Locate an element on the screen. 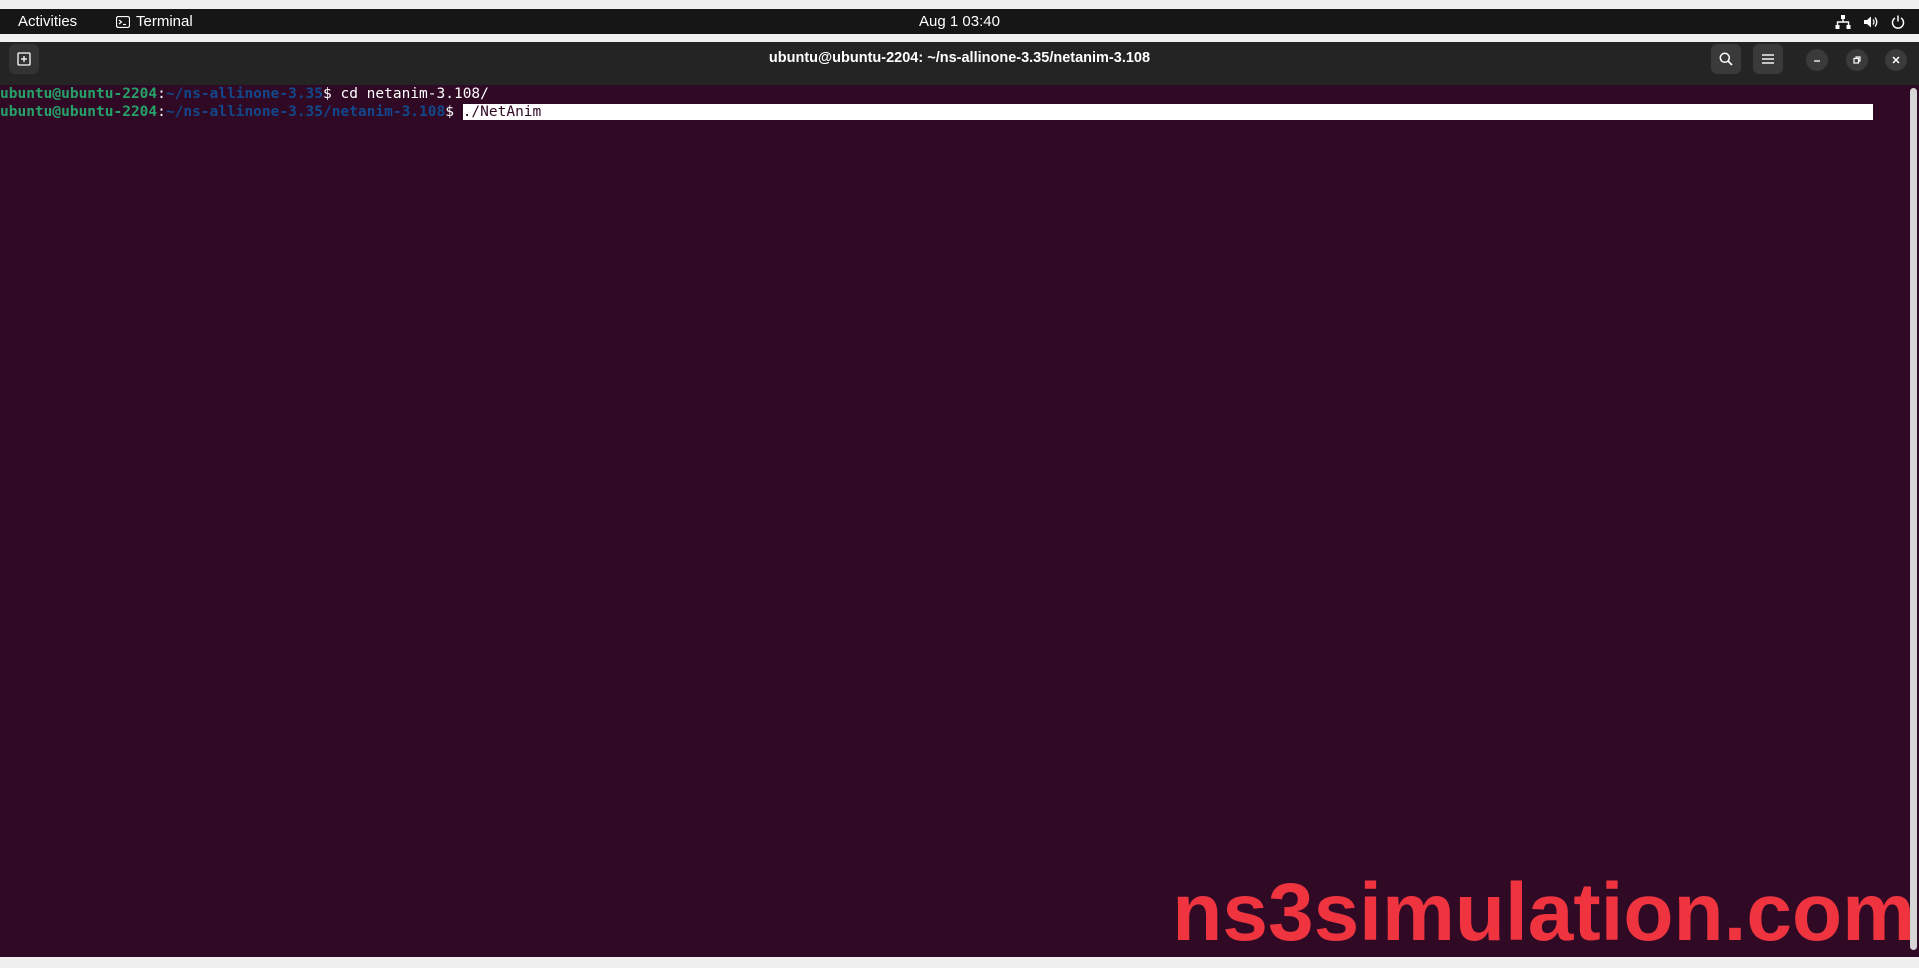 The width and height of the screenshot is (1919, 968). restore-button is located at coordinates (1857, 60).